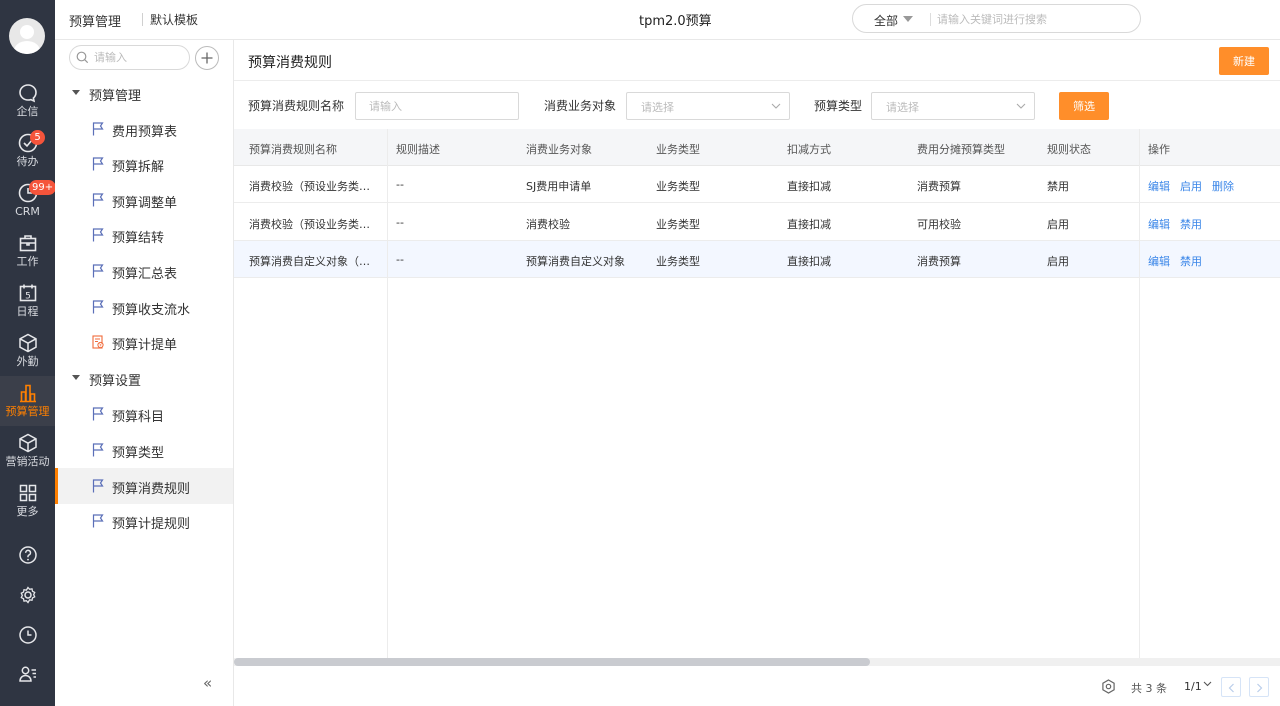  I want to click on delete-link: 删除, so click(1223, 186).